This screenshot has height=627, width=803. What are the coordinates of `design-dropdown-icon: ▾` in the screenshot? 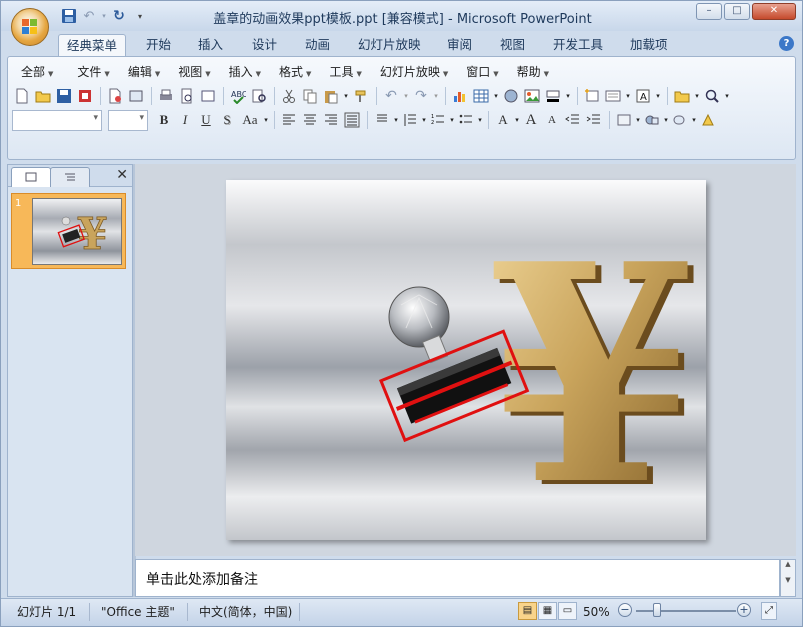 It's located at (638, 120).